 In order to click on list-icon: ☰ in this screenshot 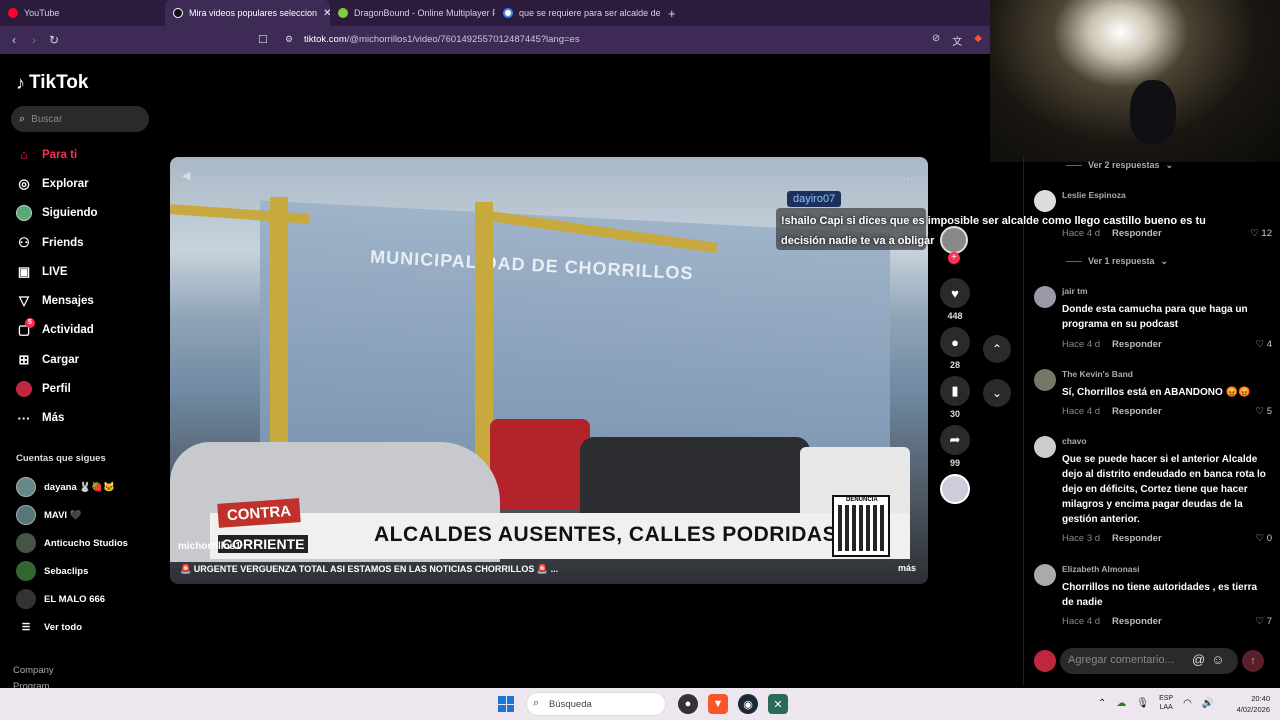, I will do `click(26, 627)`.